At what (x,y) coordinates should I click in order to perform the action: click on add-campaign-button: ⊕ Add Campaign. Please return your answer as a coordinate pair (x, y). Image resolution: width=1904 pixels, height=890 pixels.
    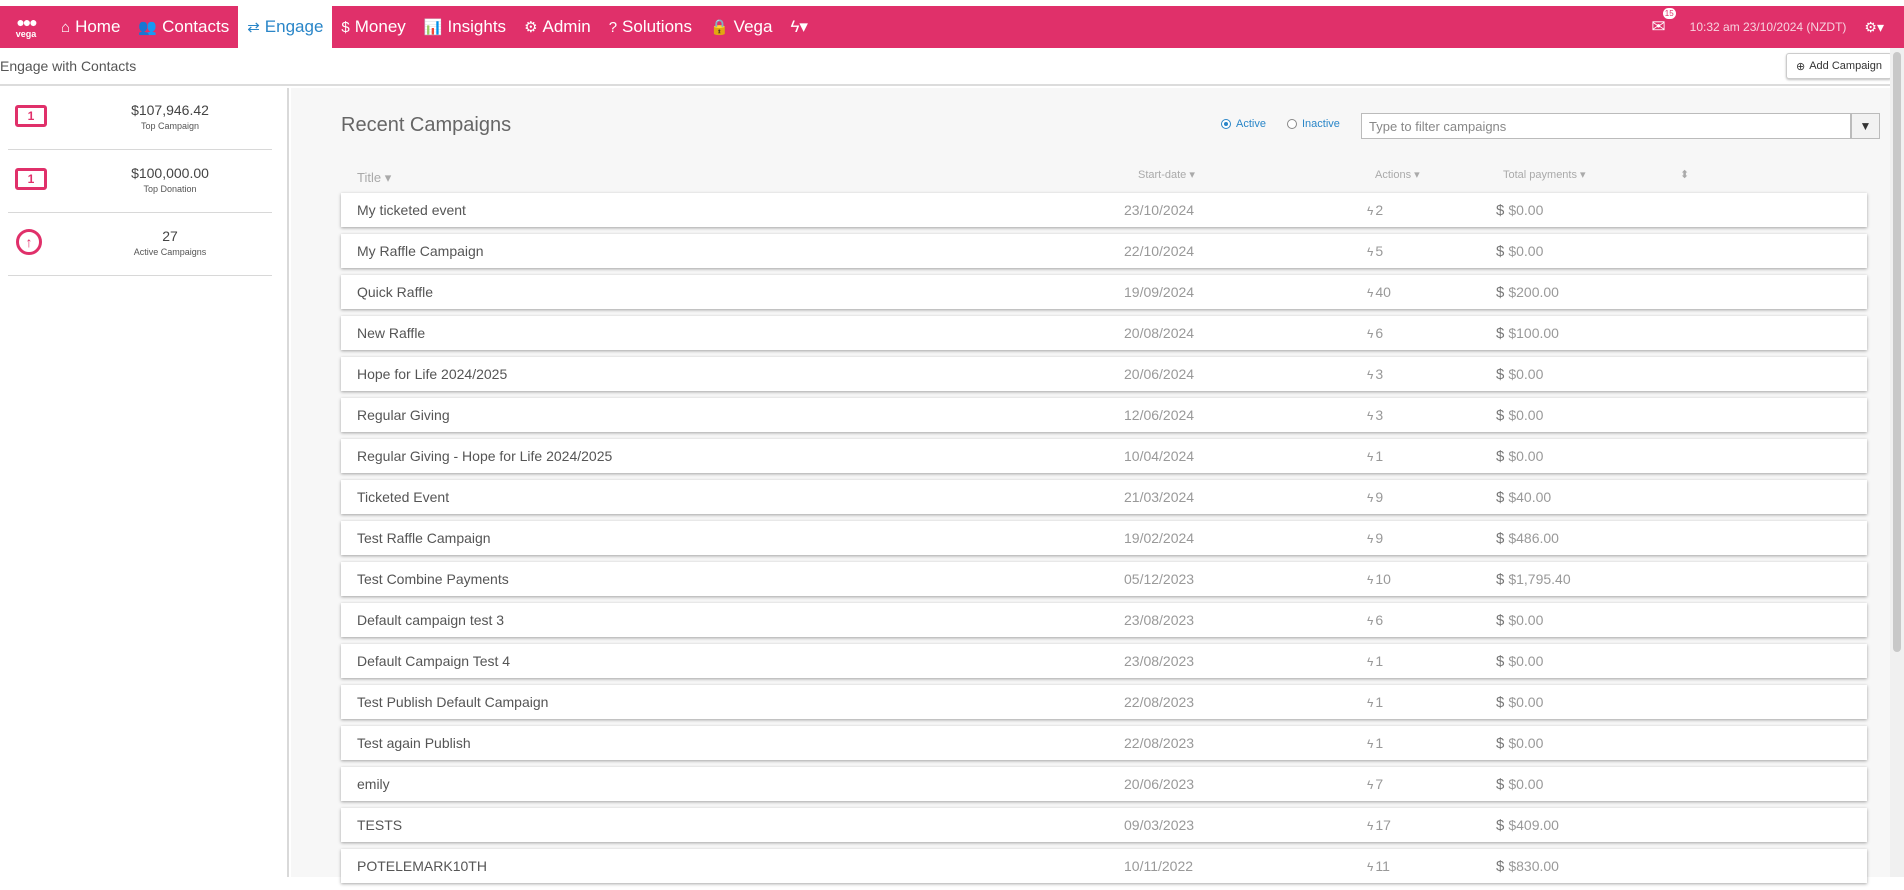
    Looking at the image, I should click on (1839, 66).